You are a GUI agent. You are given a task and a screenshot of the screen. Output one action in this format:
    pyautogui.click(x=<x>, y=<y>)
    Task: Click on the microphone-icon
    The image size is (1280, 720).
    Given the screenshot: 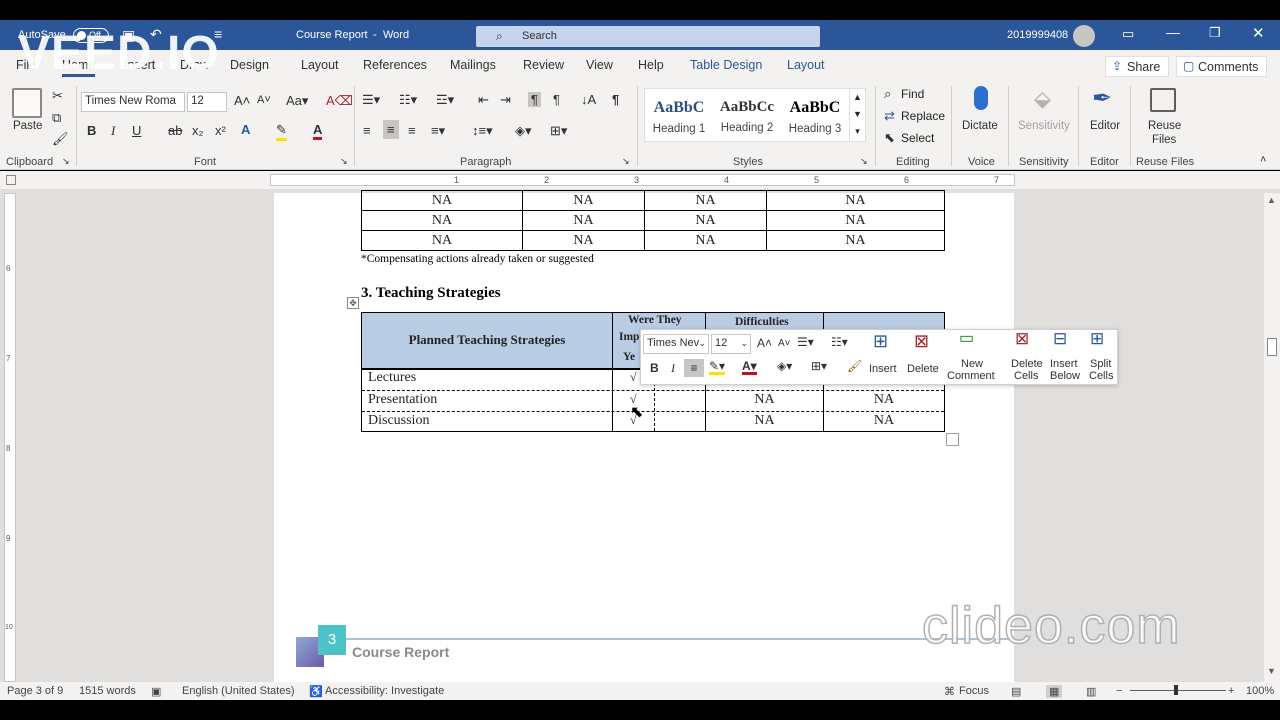 What is the action you would take?
    pyautogui.click(x=981, y=98)
    